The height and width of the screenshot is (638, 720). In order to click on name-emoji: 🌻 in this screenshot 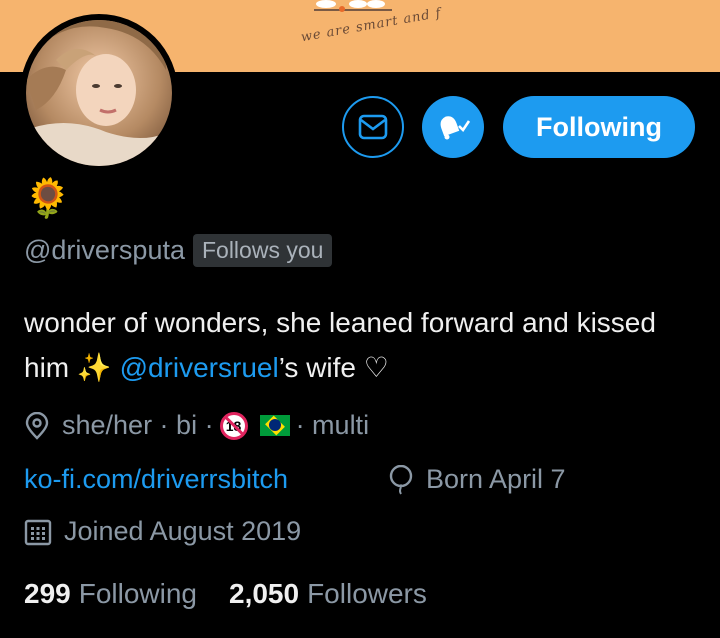, I will do `click(48, 199)`.